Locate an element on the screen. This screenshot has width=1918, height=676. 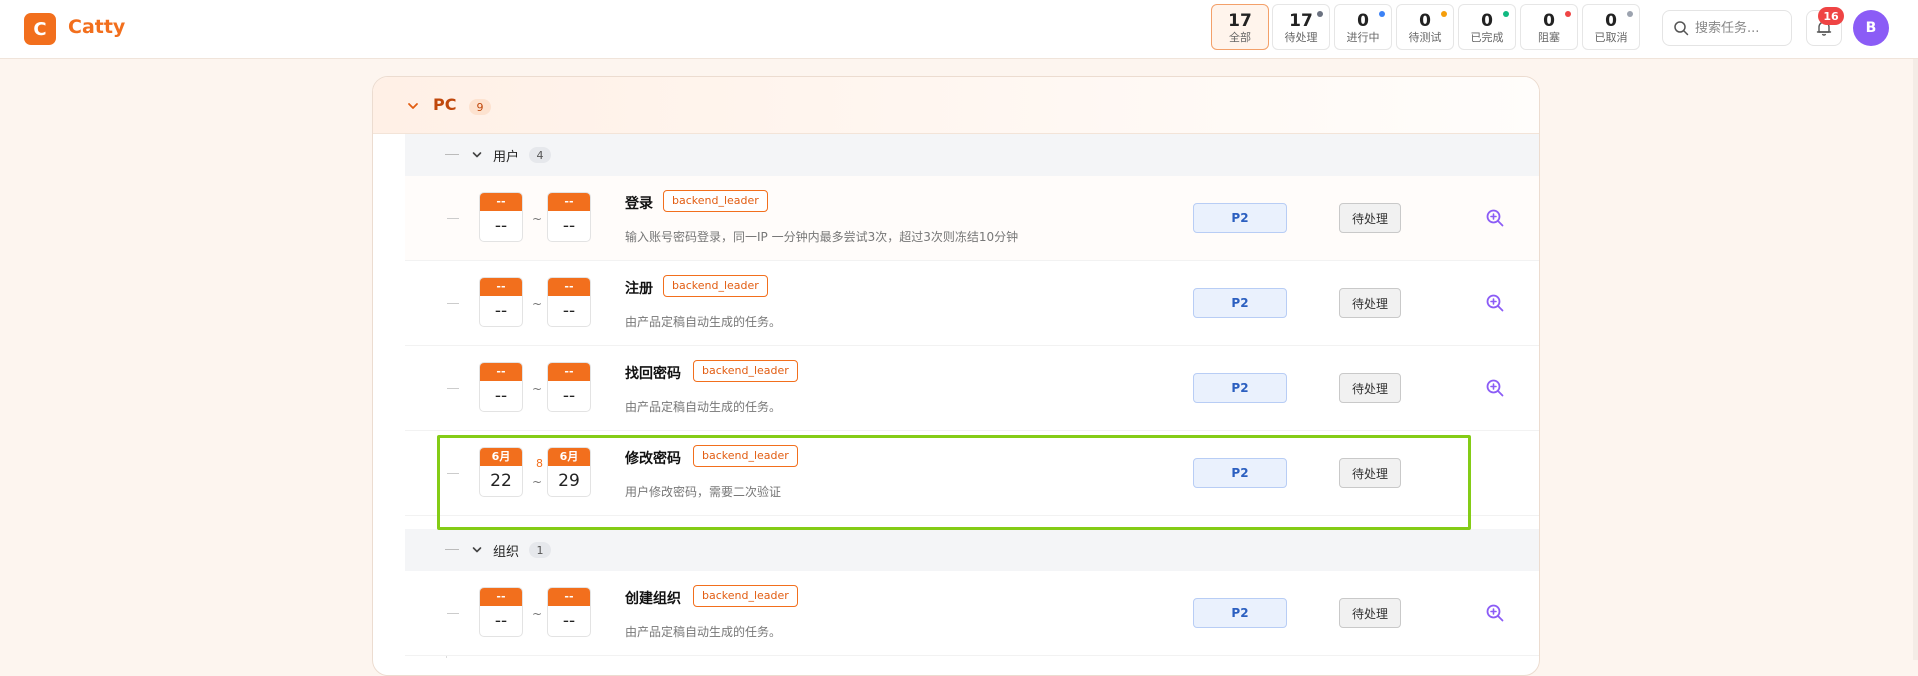
stat-filter-testing: 0 待测试 is located at coordinates (1425, 27).